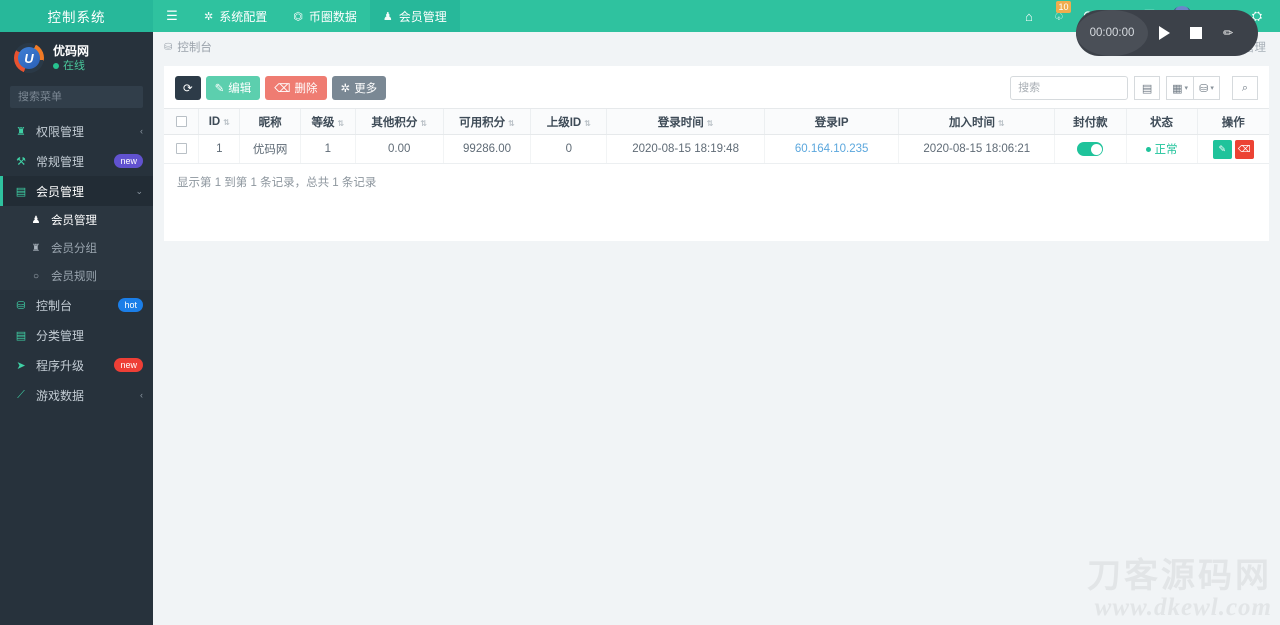 This screenshot has height=625, width=1280. What do you see at coordinates (76, 191) in the screenshot?
I see `sidebar-item-member-management: ▤ 会员管理 ⌄` at bounding box center [76, 191].